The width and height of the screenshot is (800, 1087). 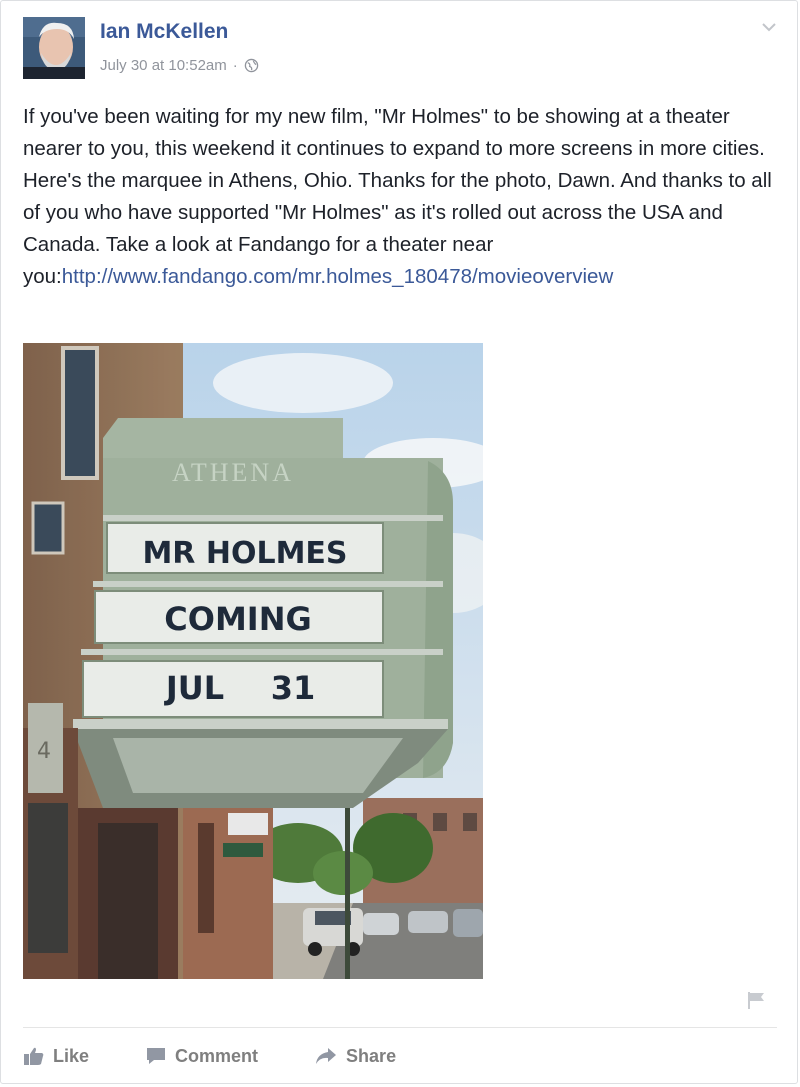 What do you see at coordinates (756, 1000) in the screenshot?
I see `flag-icon` at bounding box center [756, 1000].